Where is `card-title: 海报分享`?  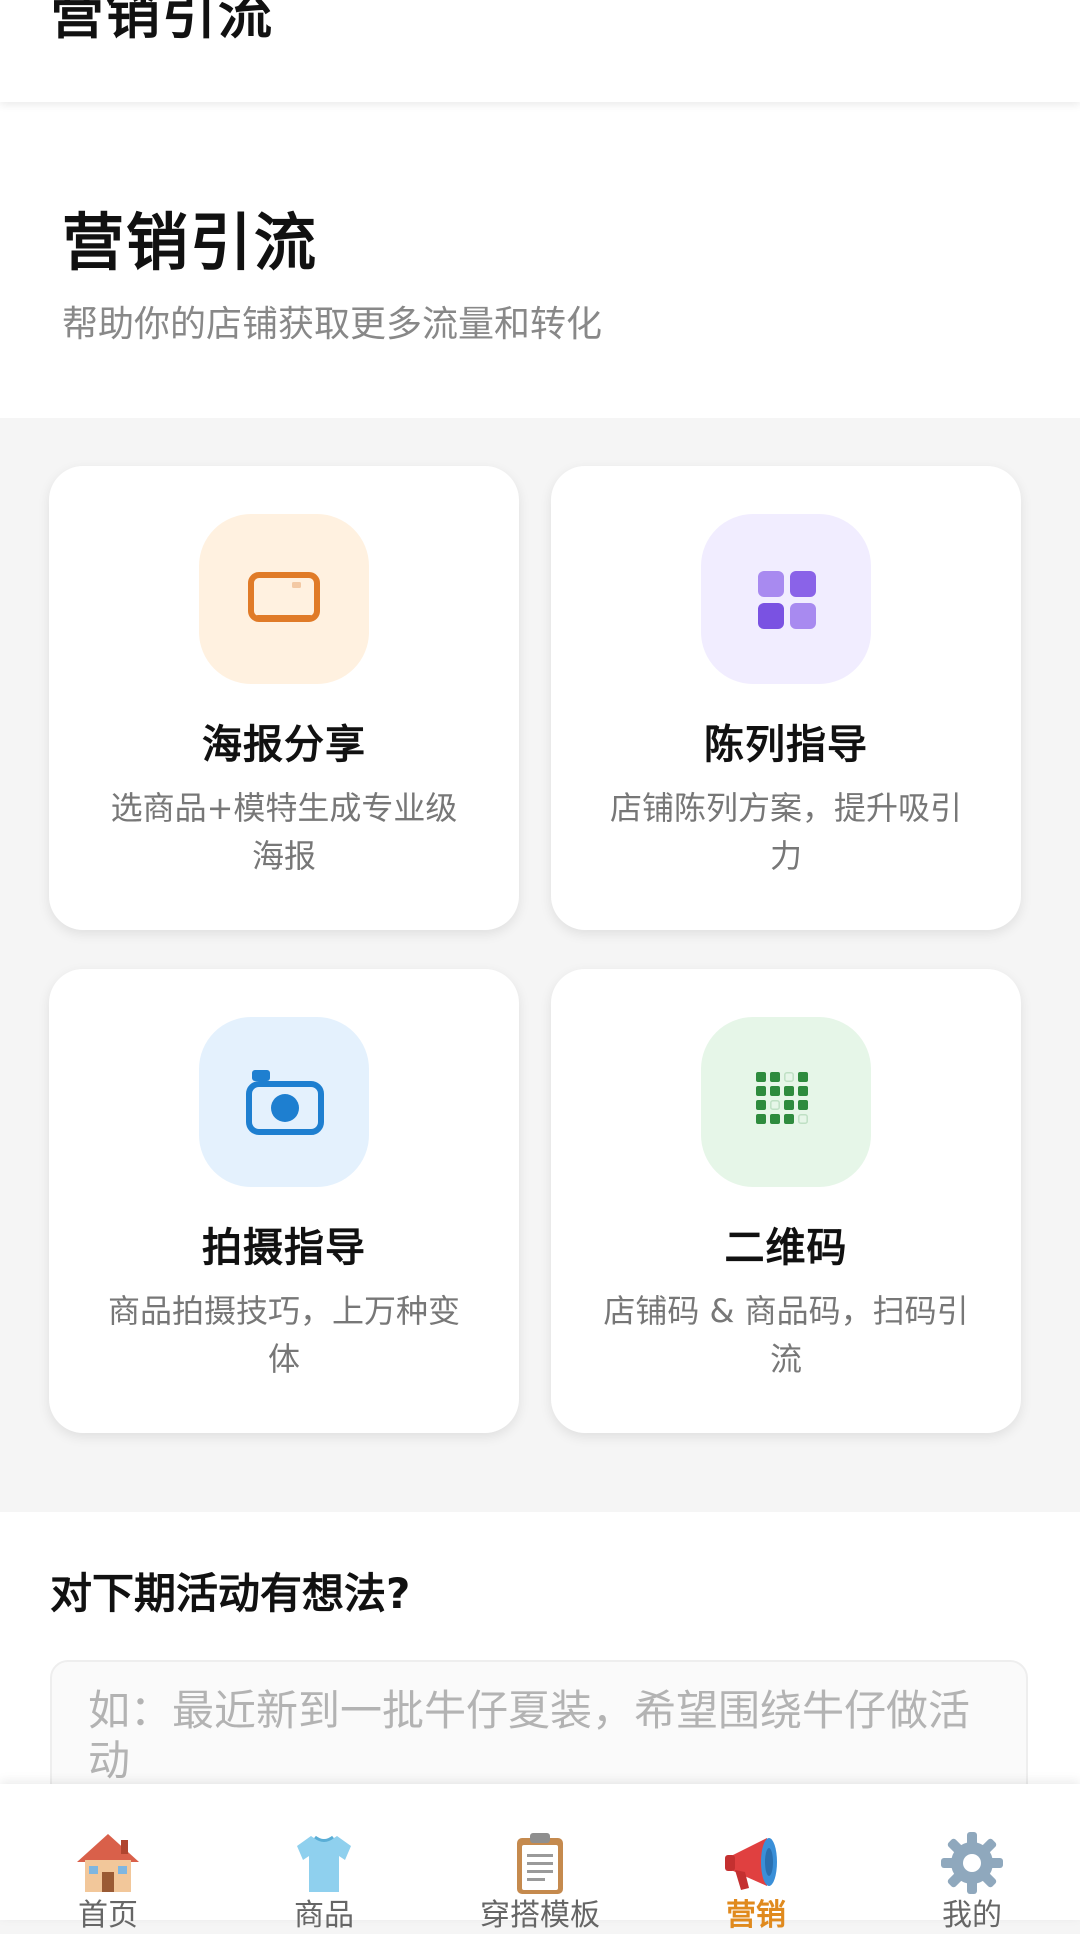 card-title: 海报分享 is located at coordinates (284, 745).